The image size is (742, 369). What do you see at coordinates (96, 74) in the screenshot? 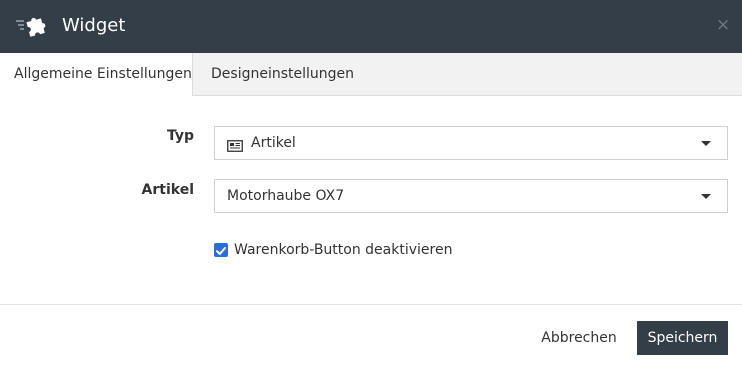
I see `tab-general-settings: Allgemeine Einstellungen` at bounding box center [96, 74].